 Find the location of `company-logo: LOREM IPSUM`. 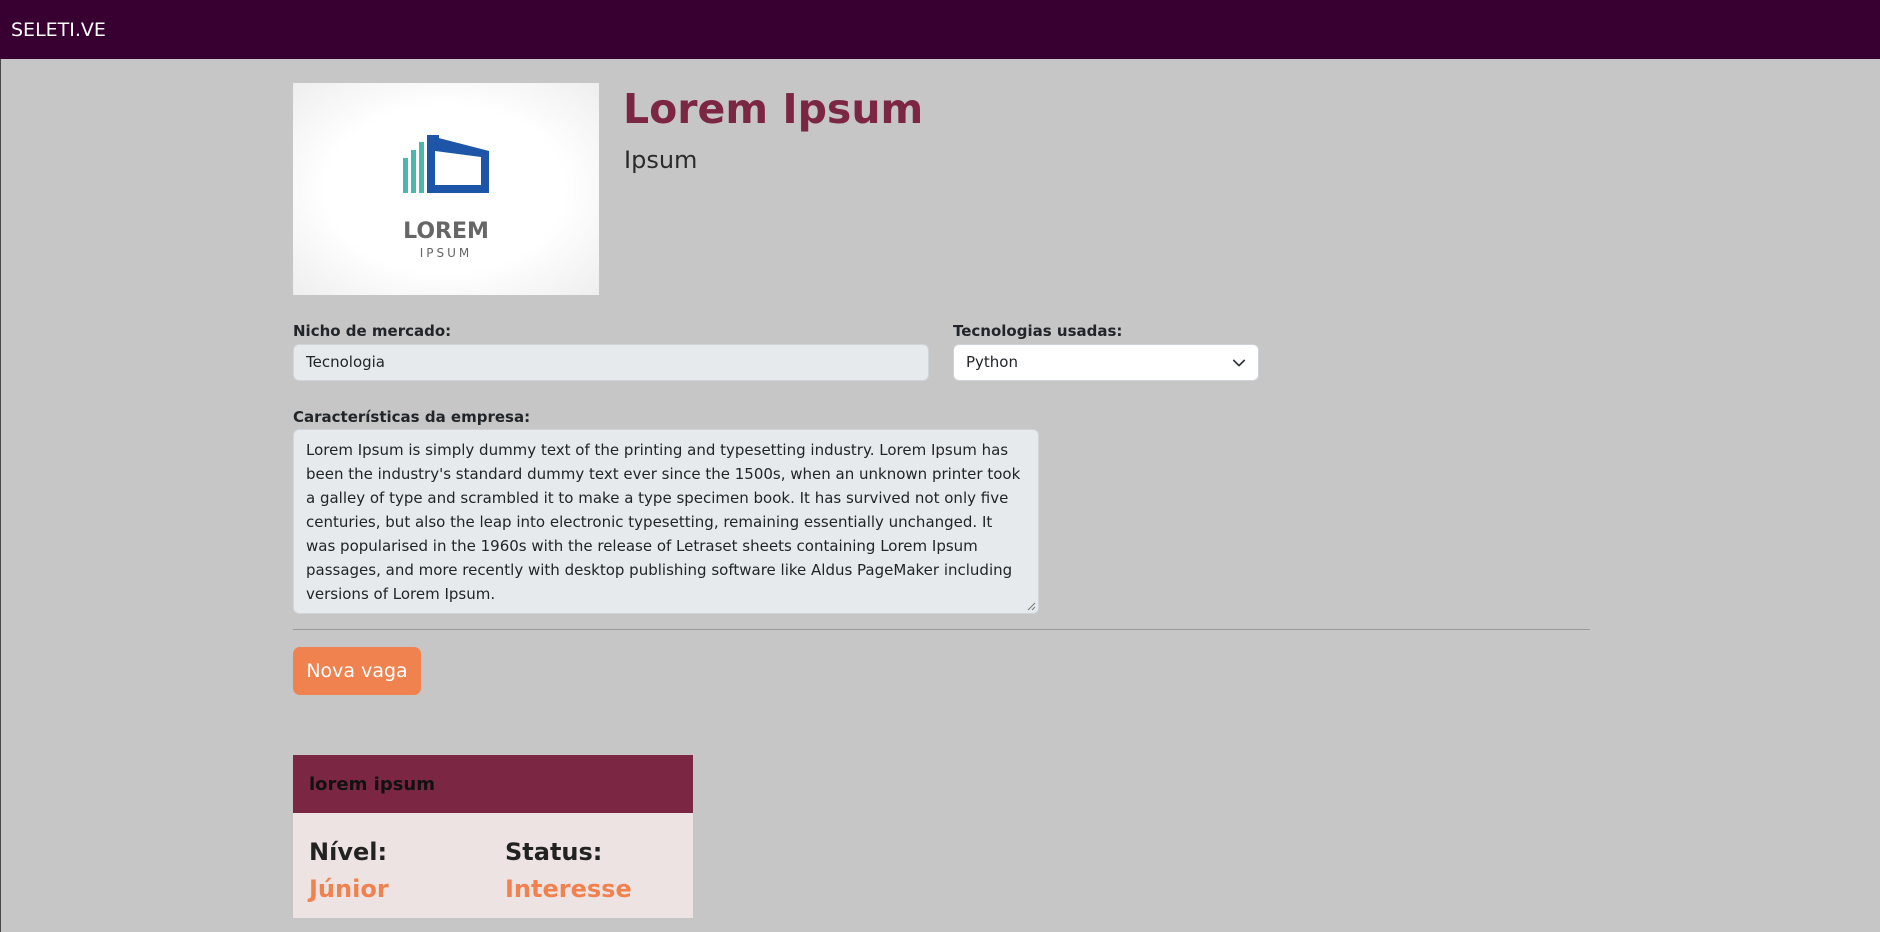

company-logo: LOREM IPSUM is located at coordinates (446, 189).